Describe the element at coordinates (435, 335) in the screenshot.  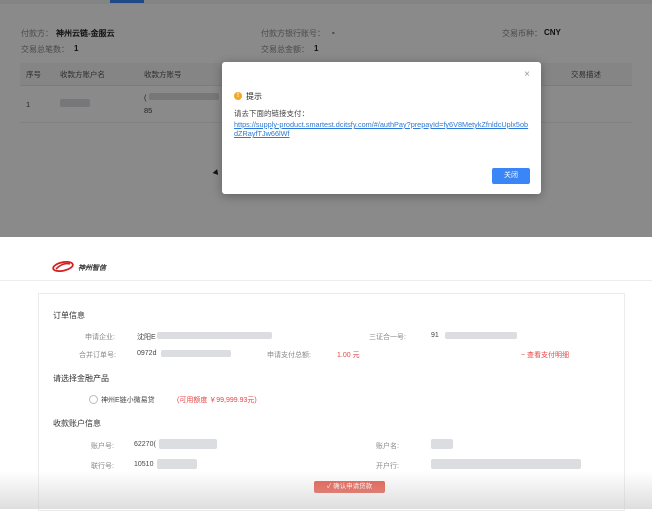
I see `credit-code-value: 91` at that location.